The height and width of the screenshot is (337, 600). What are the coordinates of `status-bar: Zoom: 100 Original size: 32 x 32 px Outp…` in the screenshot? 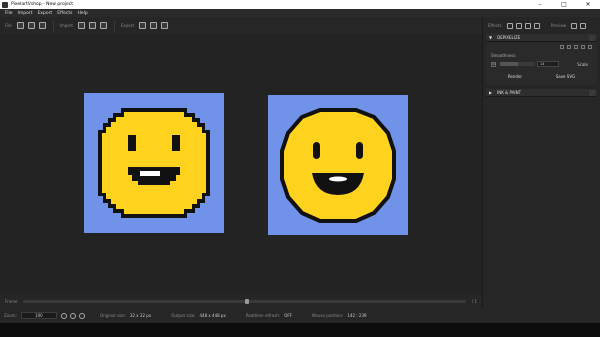 It's located at (300, 315).